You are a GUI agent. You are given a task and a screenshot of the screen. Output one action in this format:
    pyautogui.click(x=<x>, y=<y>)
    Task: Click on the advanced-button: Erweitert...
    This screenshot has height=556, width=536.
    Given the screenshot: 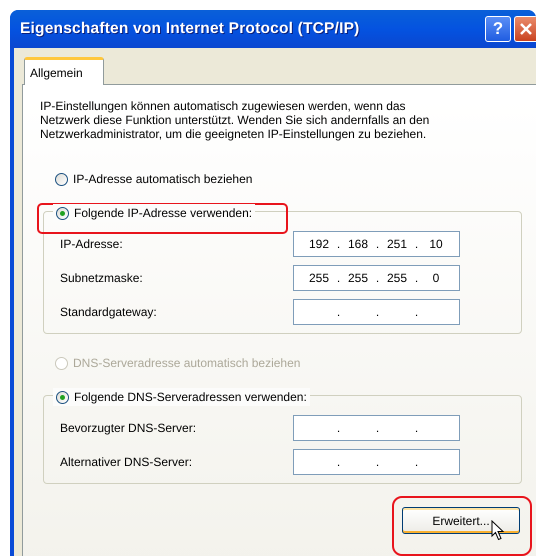 What is the action you would take?
    pyautogui.click(x=461, y=520)
    